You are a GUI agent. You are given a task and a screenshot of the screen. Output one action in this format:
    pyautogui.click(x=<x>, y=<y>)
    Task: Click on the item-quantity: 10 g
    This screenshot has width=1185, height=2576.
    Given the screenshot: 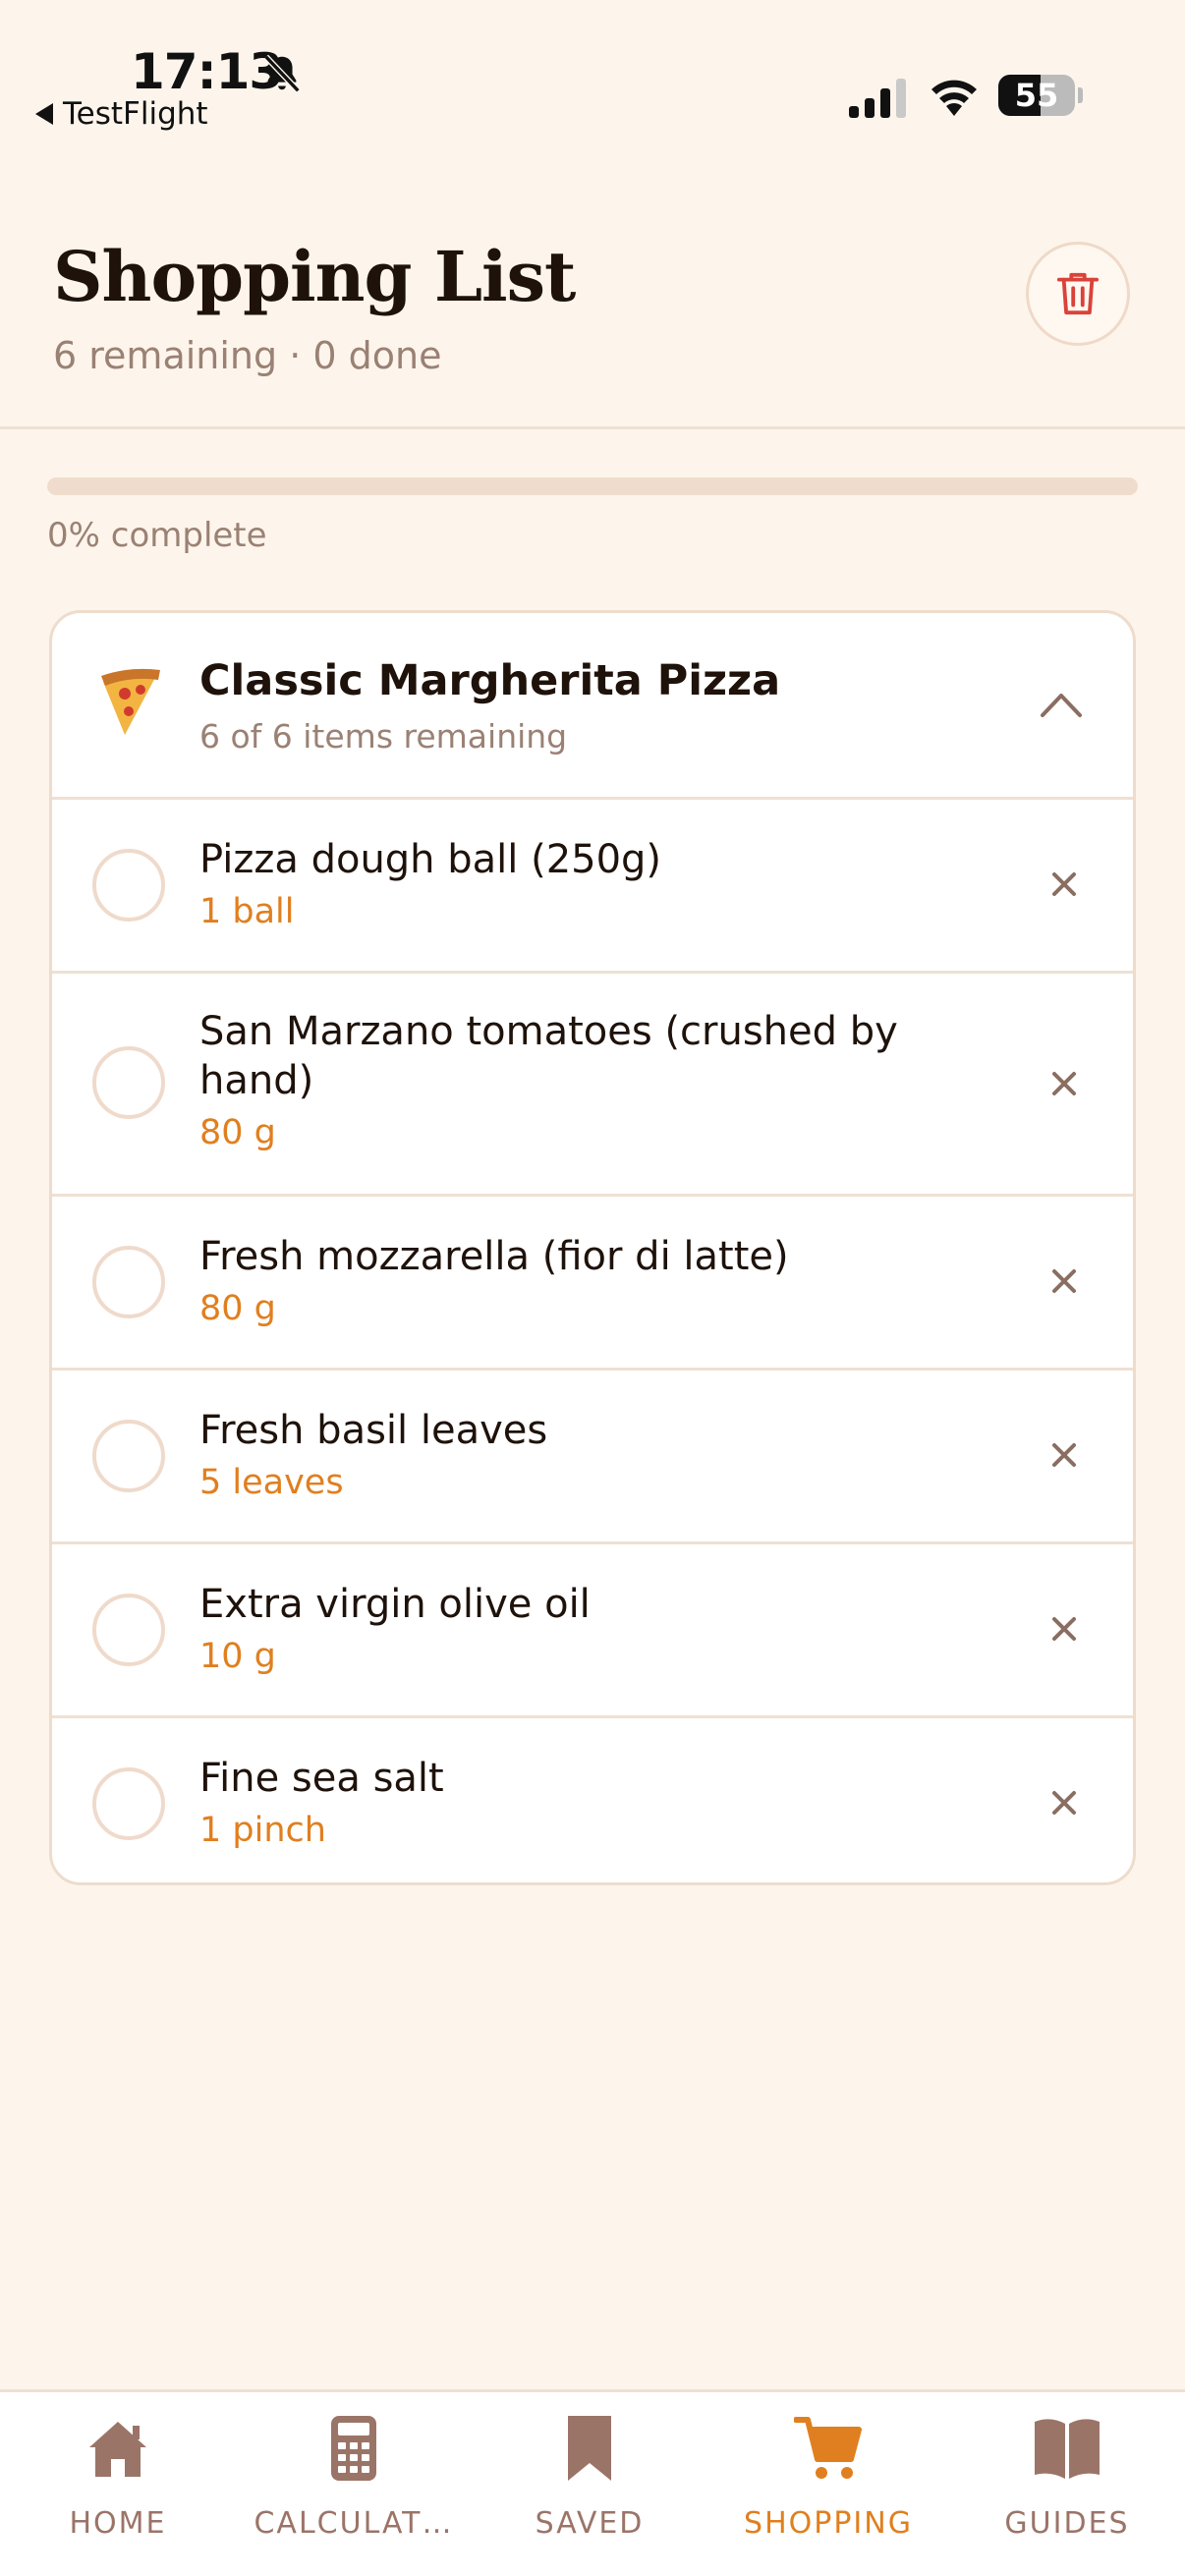 What is the action you would take?
    pyautogui.click(x=238, y=1656)
    